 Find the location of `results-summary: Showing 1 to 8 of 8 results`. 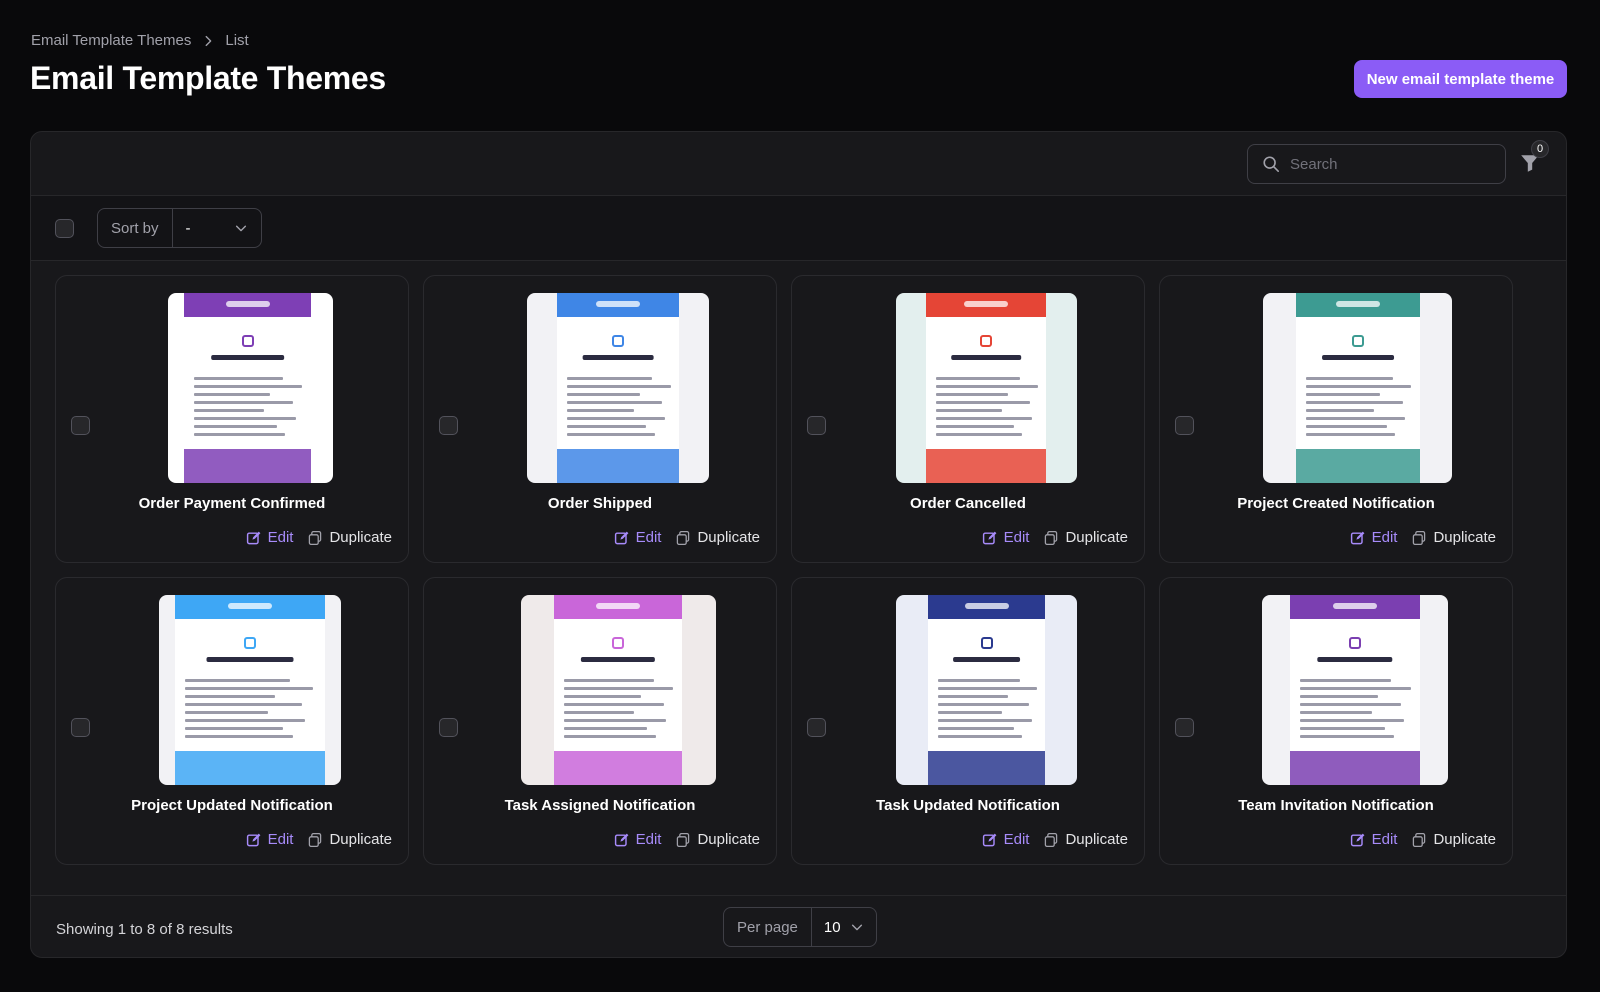

results-summary: Showing 1 to 8 of 8 results is located at coordinates (144, 929).